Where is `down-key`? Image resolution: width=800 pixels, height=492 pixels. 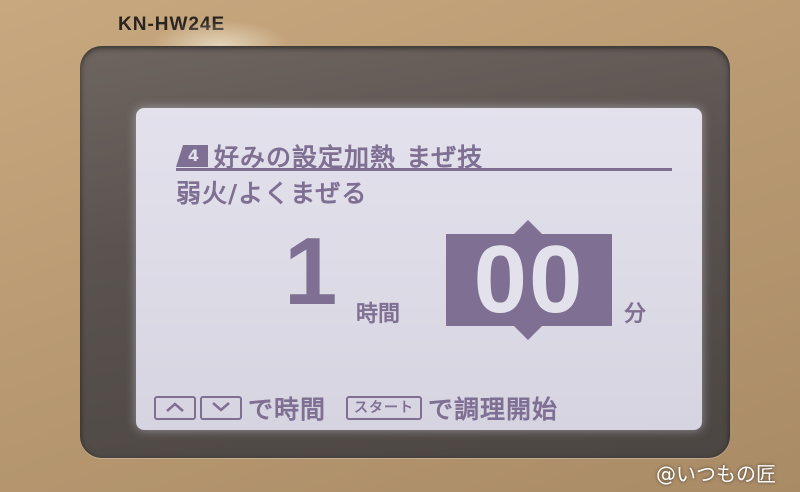
down-key is located at coordinates (221, 408).